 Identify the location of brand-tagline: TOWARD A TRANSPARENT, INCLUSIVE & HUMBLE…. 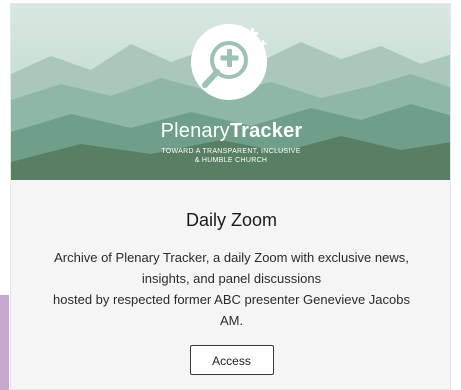
(231, 156).